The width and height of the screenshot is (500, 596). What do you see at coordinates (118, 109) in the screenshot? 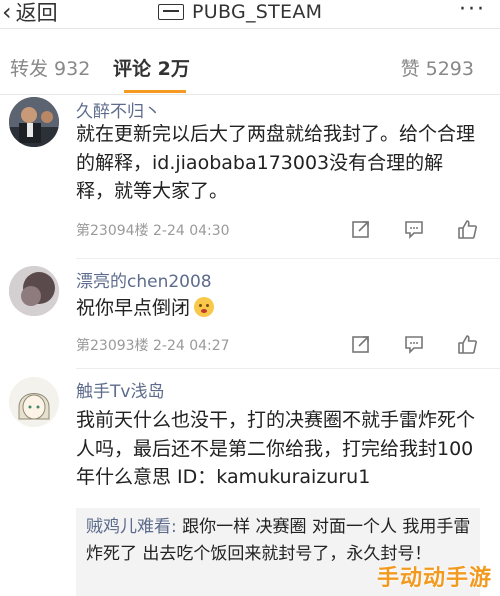
I see `comment-username: 久醉不归丶` at bounding box center [118, 109].